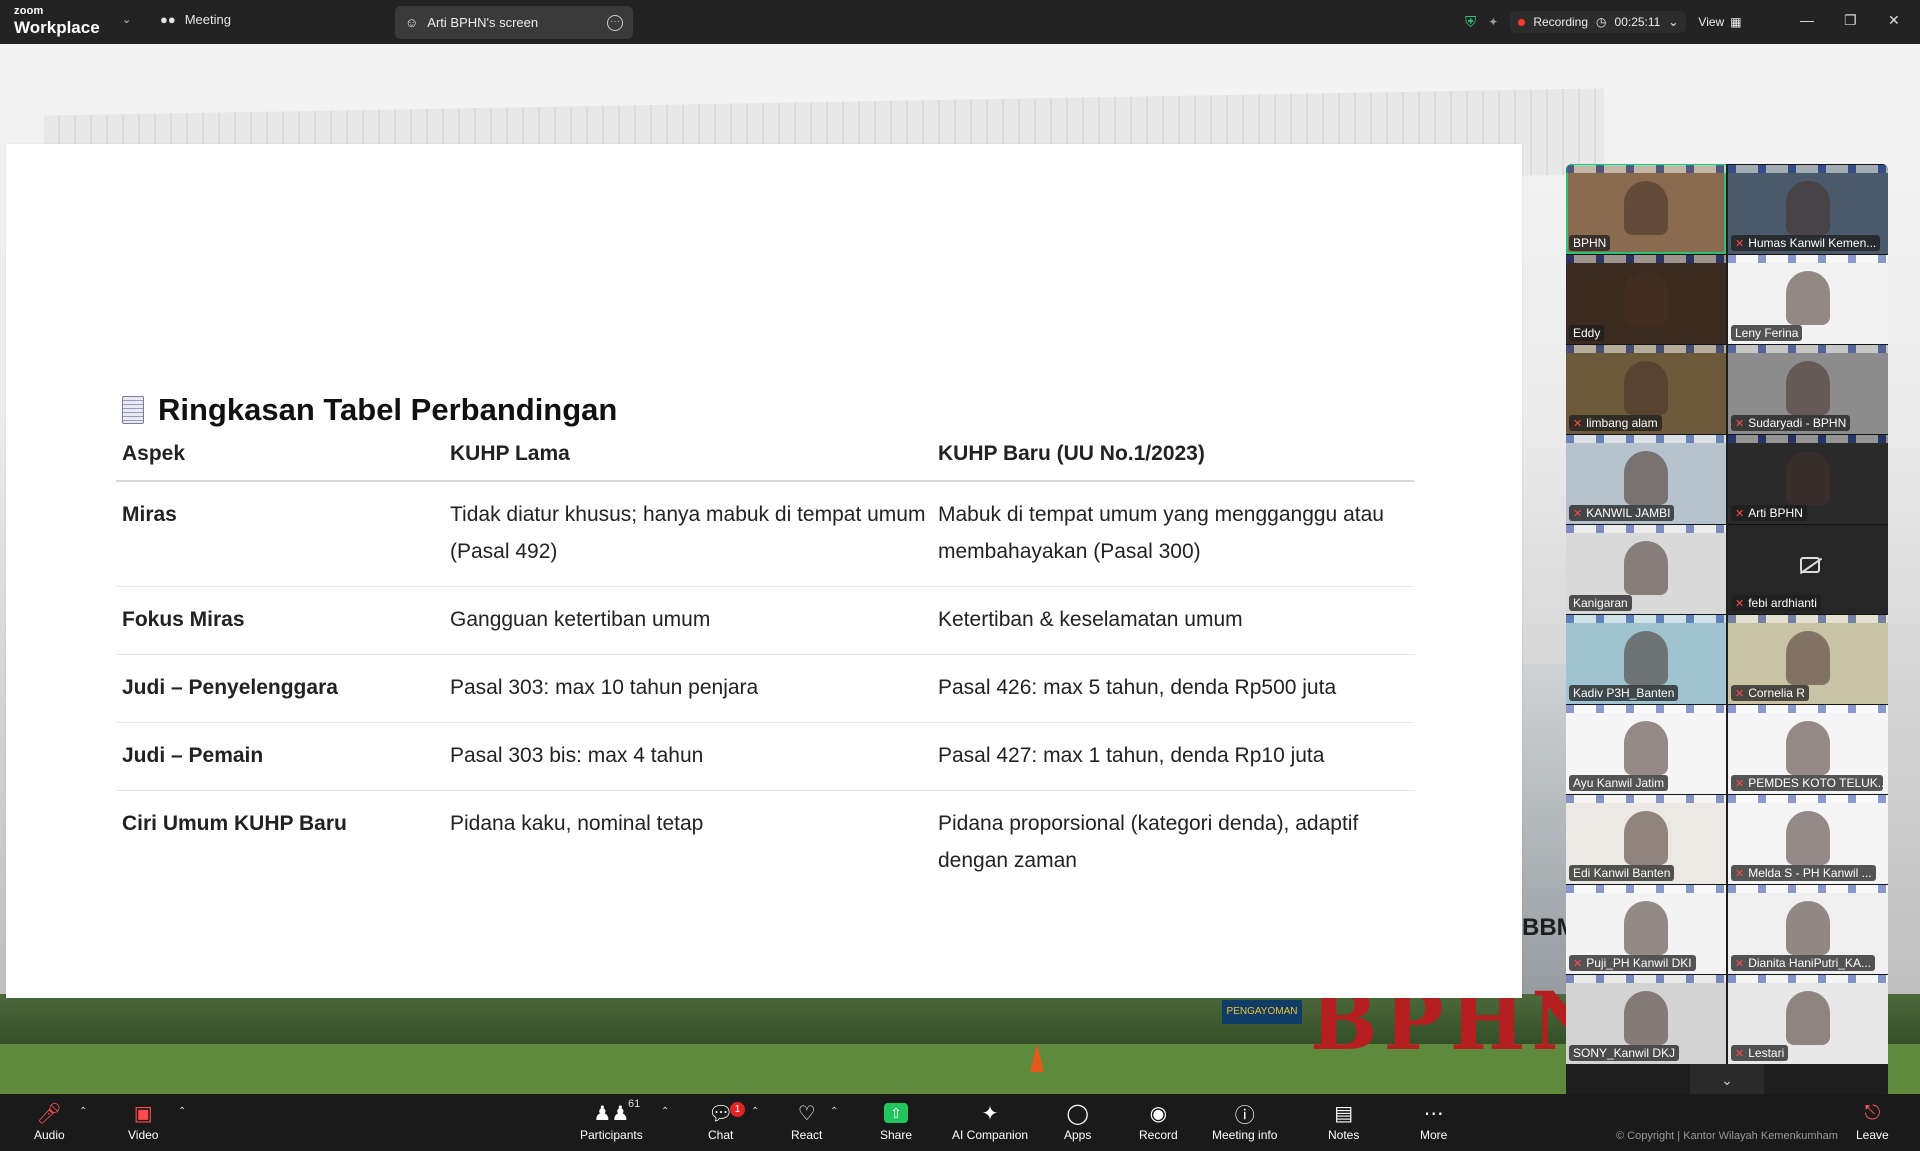 This screenshot has width=1920, height=1151. I want to click on chat-unread-badge: 1, so click(737, 1109).